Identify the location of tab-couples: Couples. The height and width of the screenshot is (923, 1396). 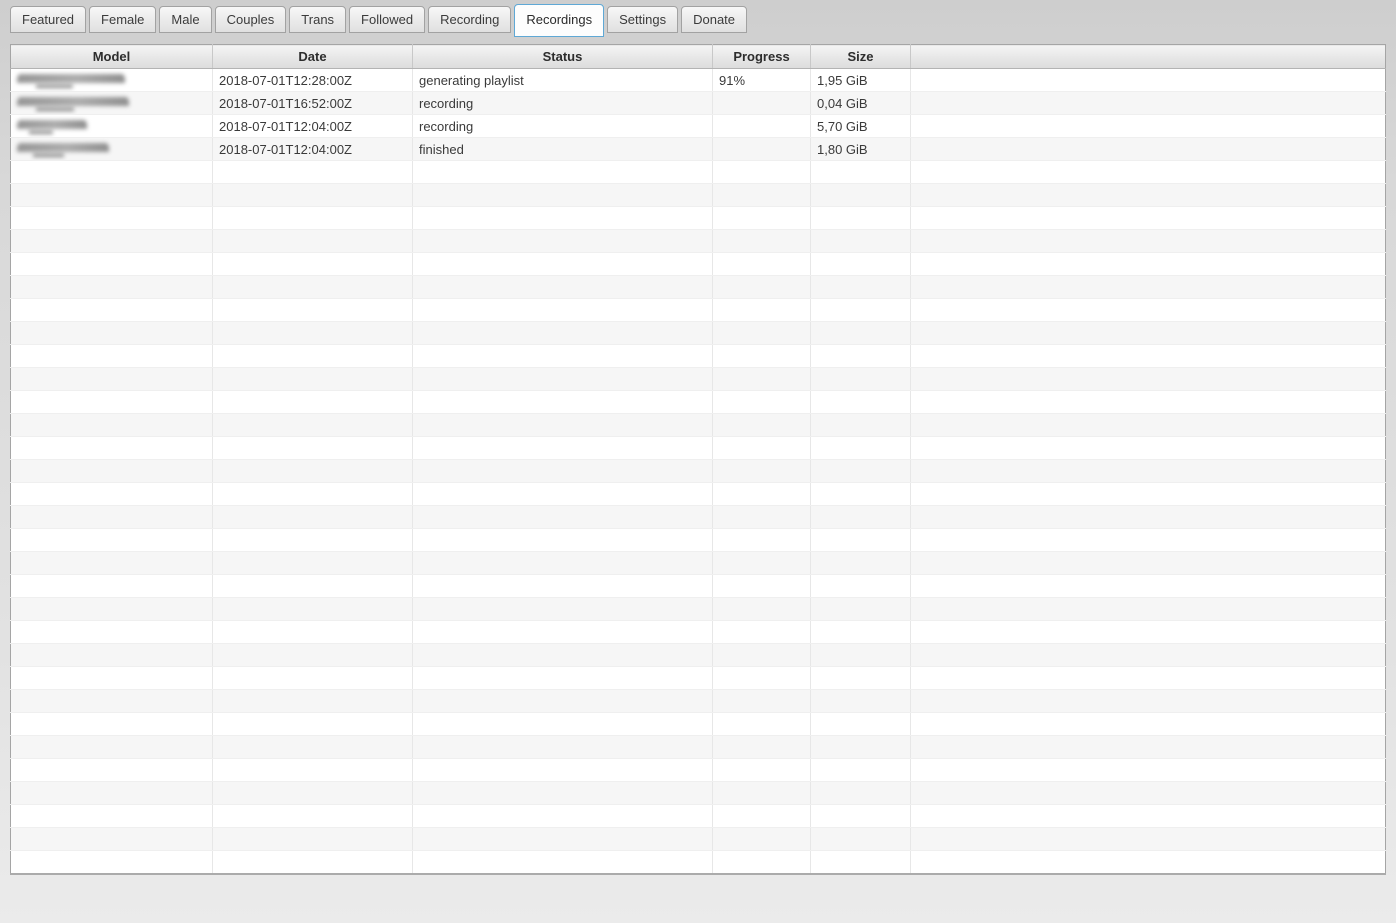
(250, 19).